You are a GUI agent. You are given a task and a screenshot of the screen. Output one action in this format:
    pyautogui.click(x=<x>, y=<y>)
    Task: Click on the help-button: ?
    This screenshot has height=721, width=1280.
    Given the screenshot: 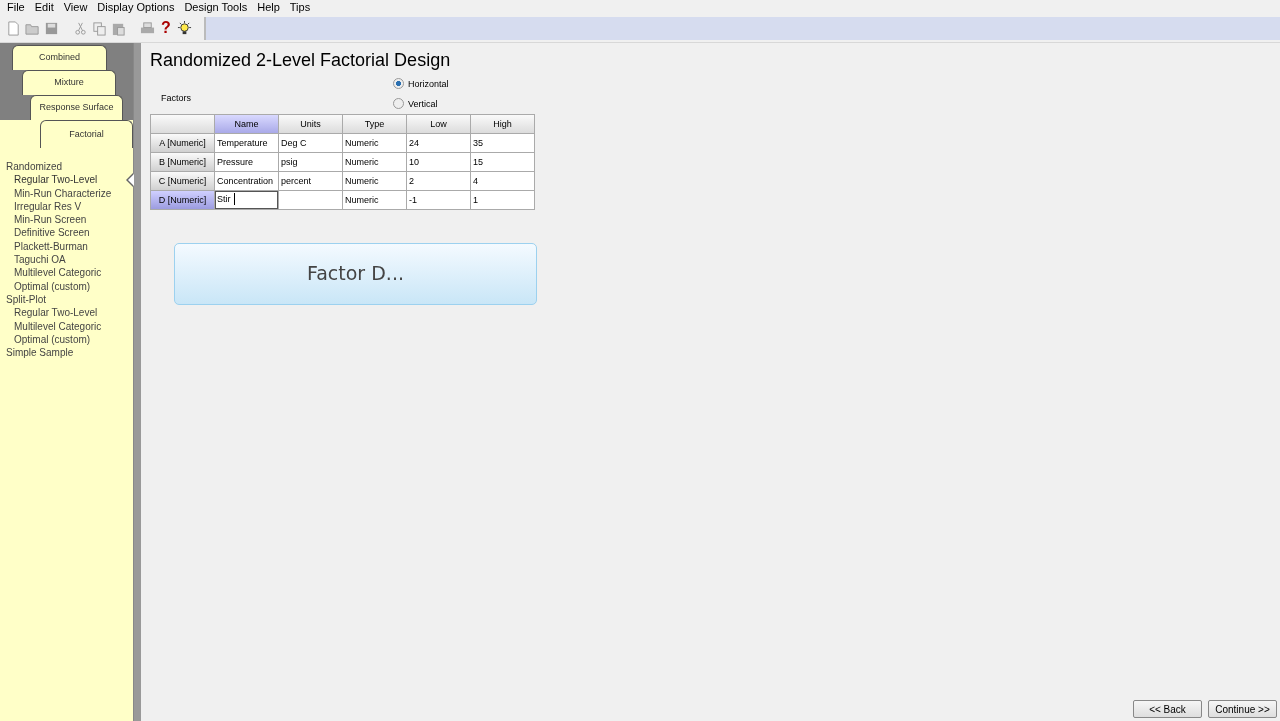 What is the action you would take?
    pyautogui.click(x=166, y=28)
    